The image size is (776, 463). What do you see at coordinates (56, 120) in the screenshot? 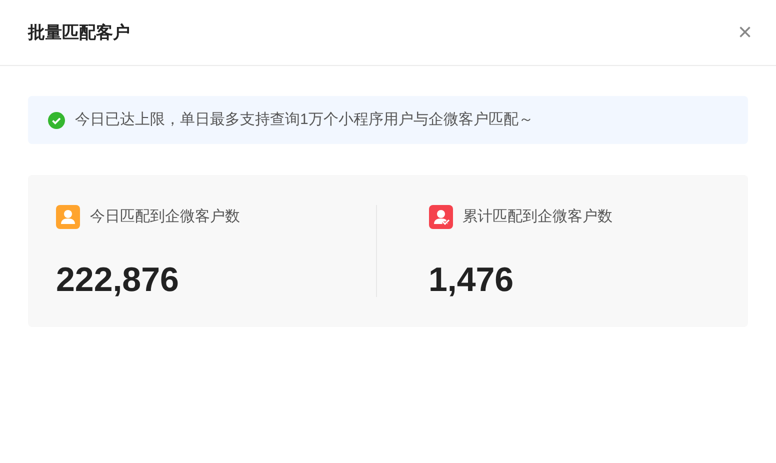
I see `check-circle-icon` at bounding box center [56, 120].